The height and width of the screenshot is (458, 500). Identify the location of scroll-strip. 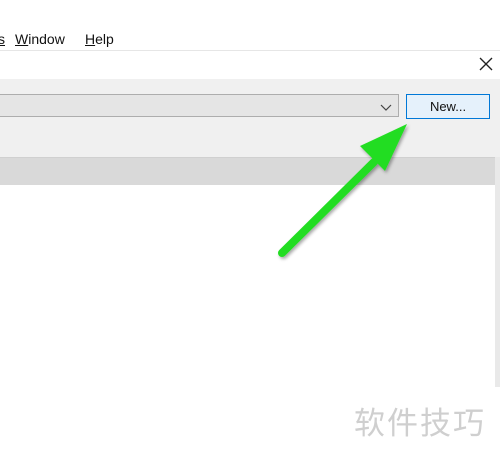
(497, 272).